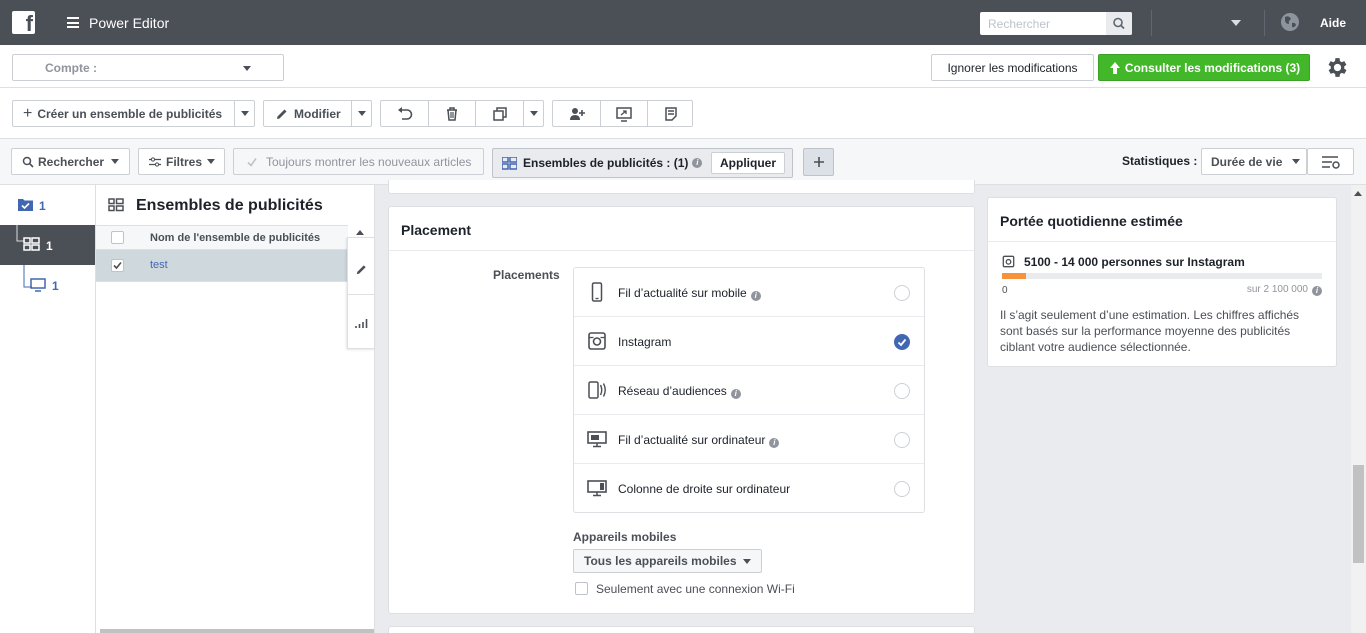 The width and height of the screenshot is (1366, 633). What do you see at coordinates (692, 440) in the screenshot?
I see `placement-name: Fil d’actualité sur ordinateur` at bounding box center [692, 440].